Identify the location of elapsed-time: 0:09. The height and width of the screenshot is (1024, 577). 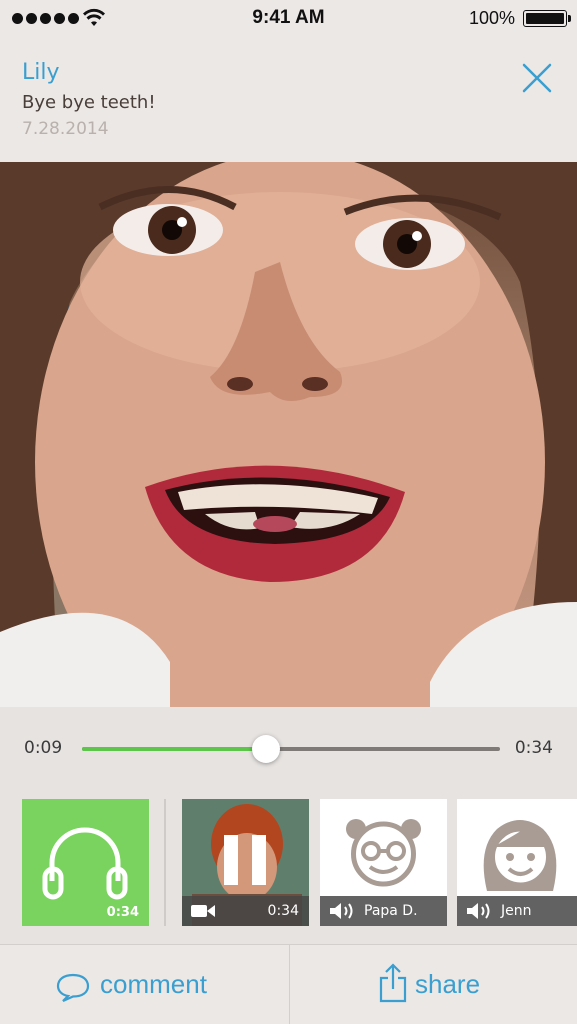
(43, 748).